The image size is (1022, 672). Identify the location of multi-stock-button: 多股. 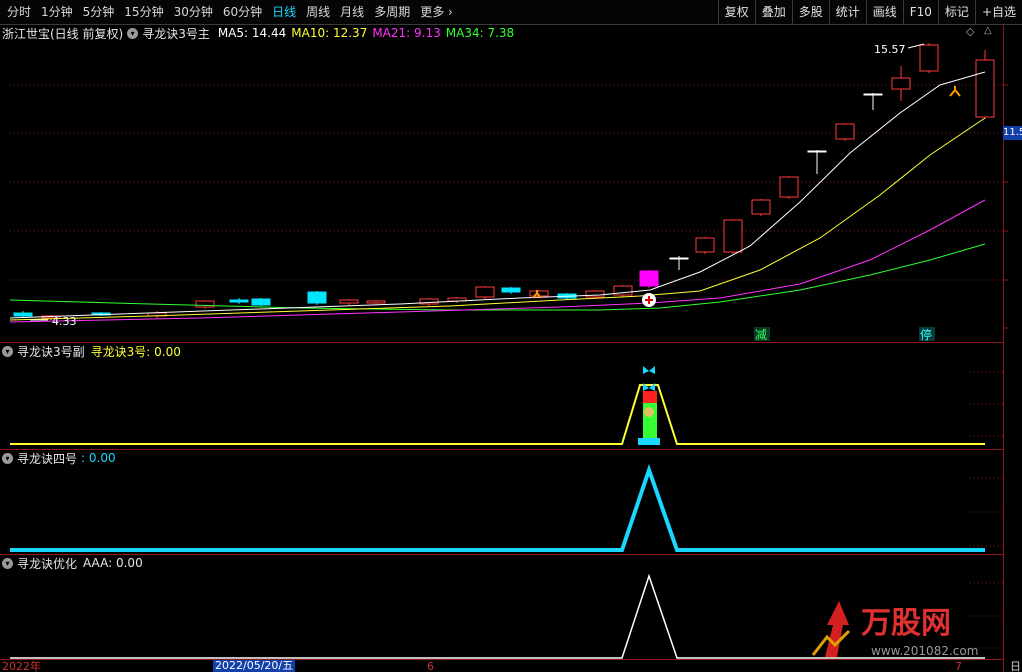
(810, 12).